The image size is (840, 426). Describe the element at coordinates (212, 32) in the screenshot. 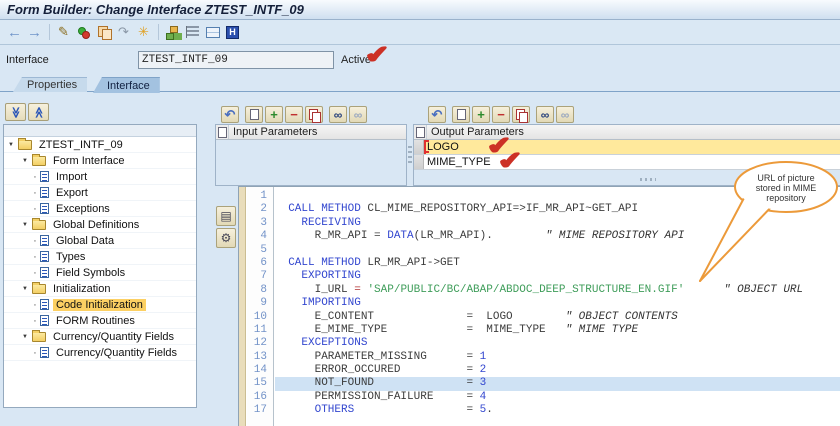

I see `table-view-icon` at that location.